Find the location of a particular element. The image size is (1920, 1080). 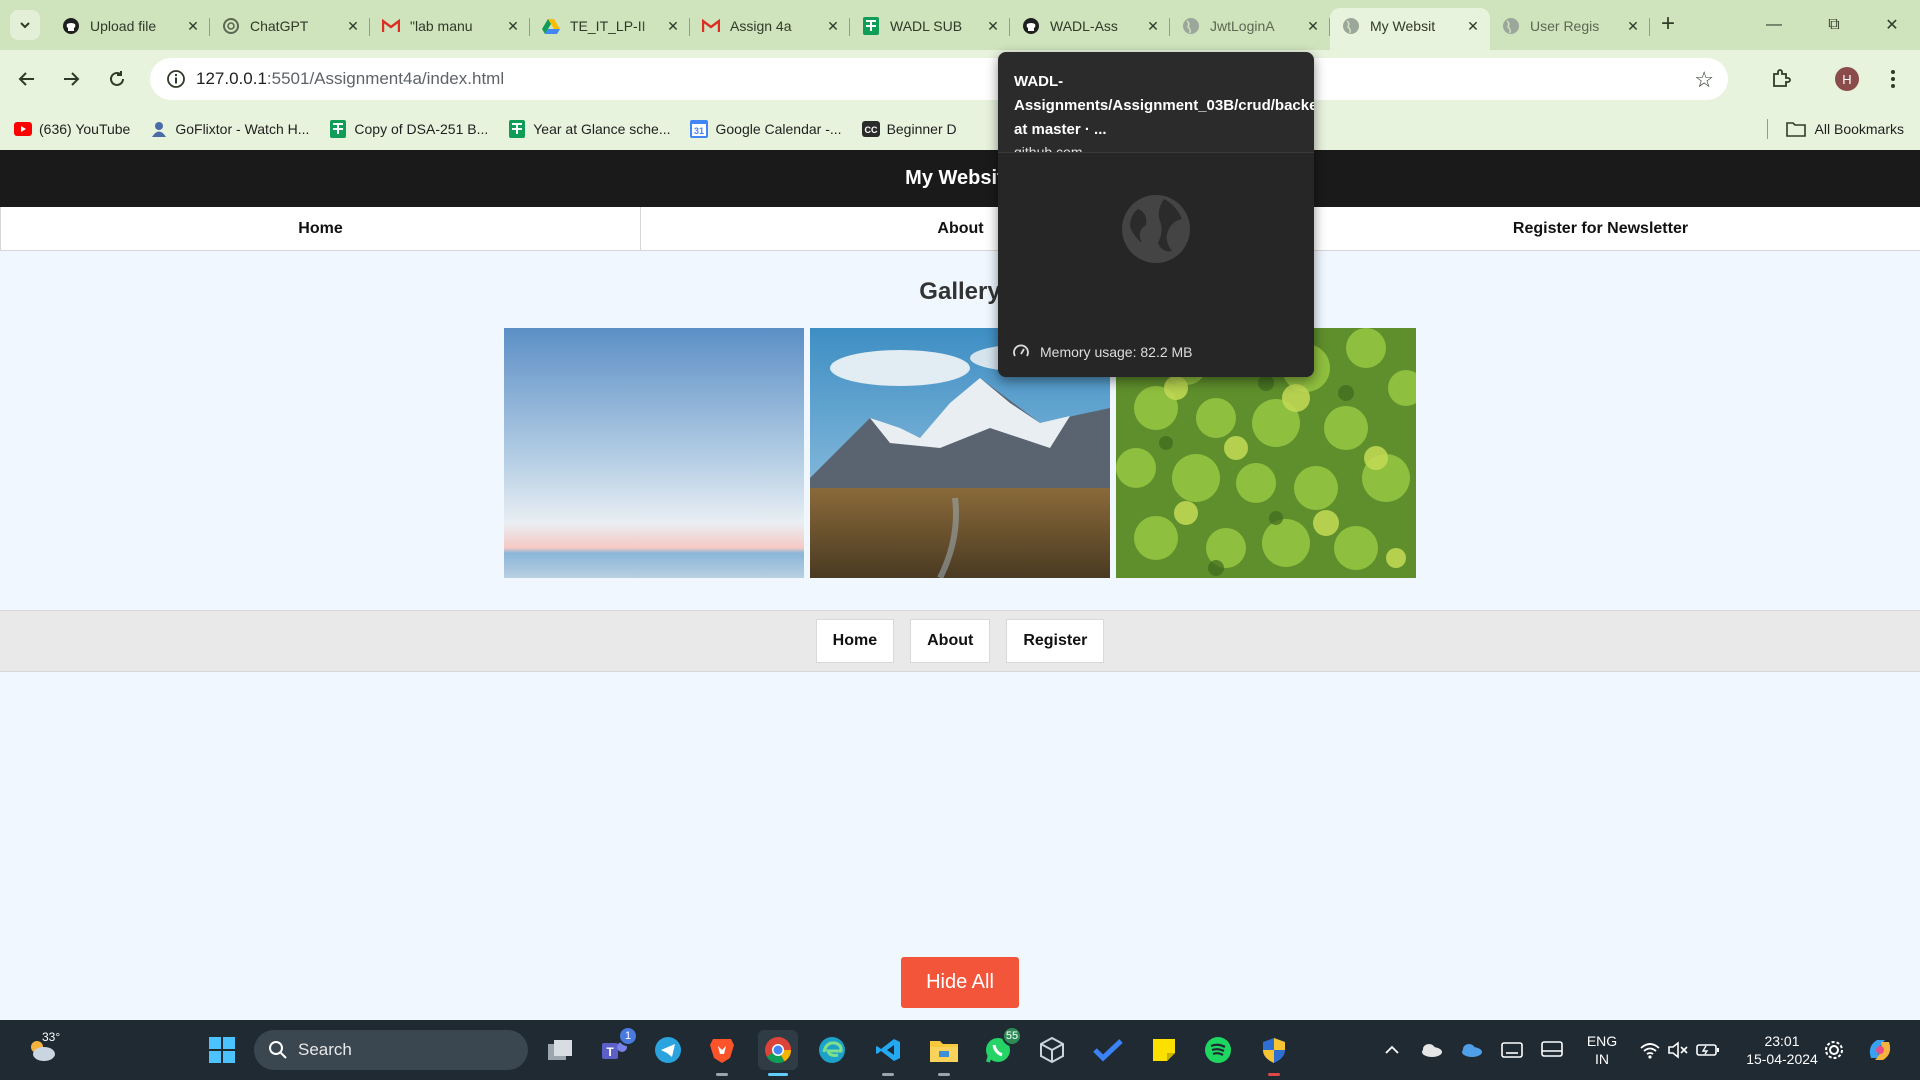

browser-tab: User Regis ✕ is located at coordinates (1570, 26).